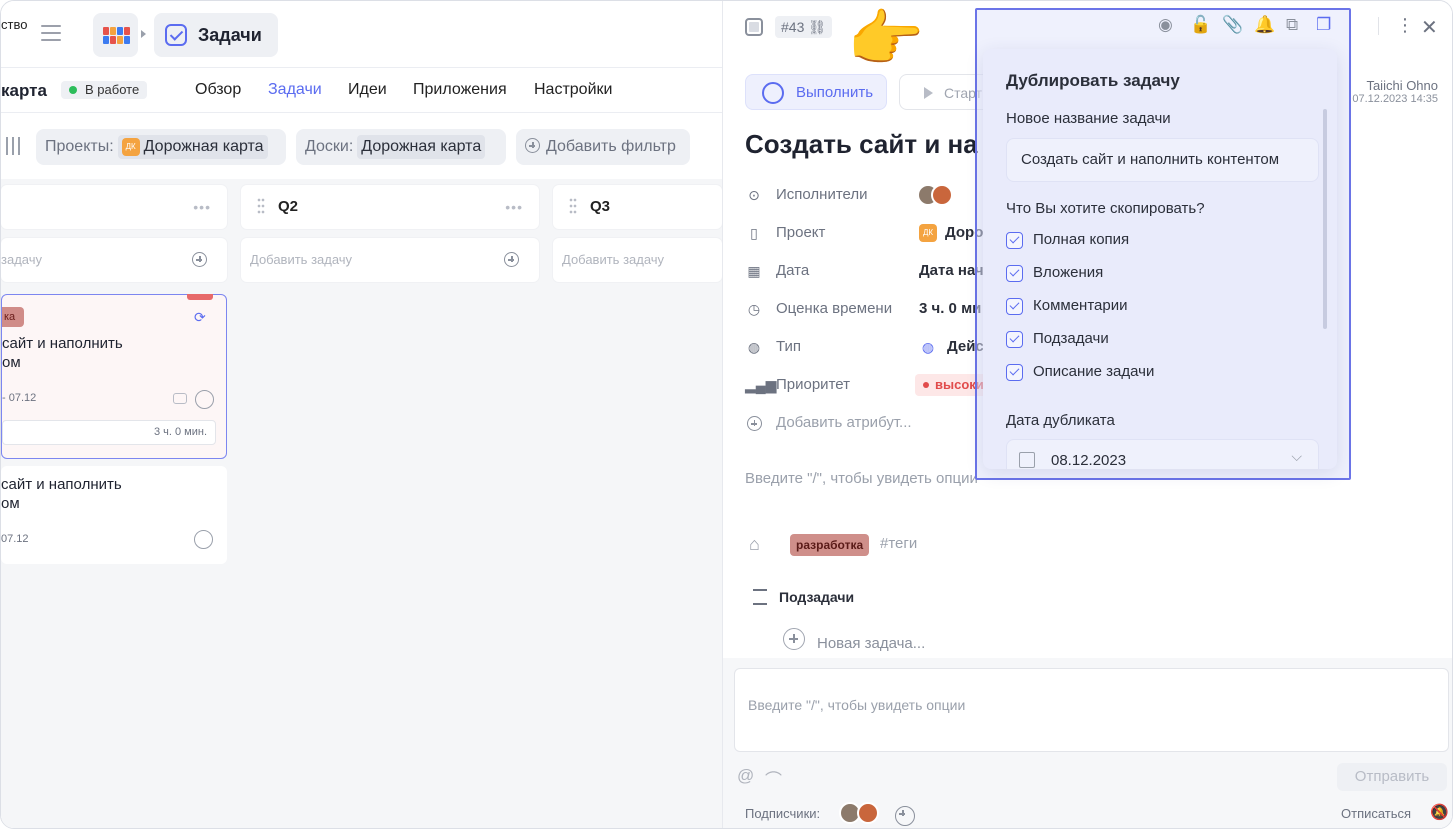 Image resolution: width=1453 pixels, height=829 pixels. Describe the element at coordinates (928, 93) in the screenshot. I see `play-icon` at that location.